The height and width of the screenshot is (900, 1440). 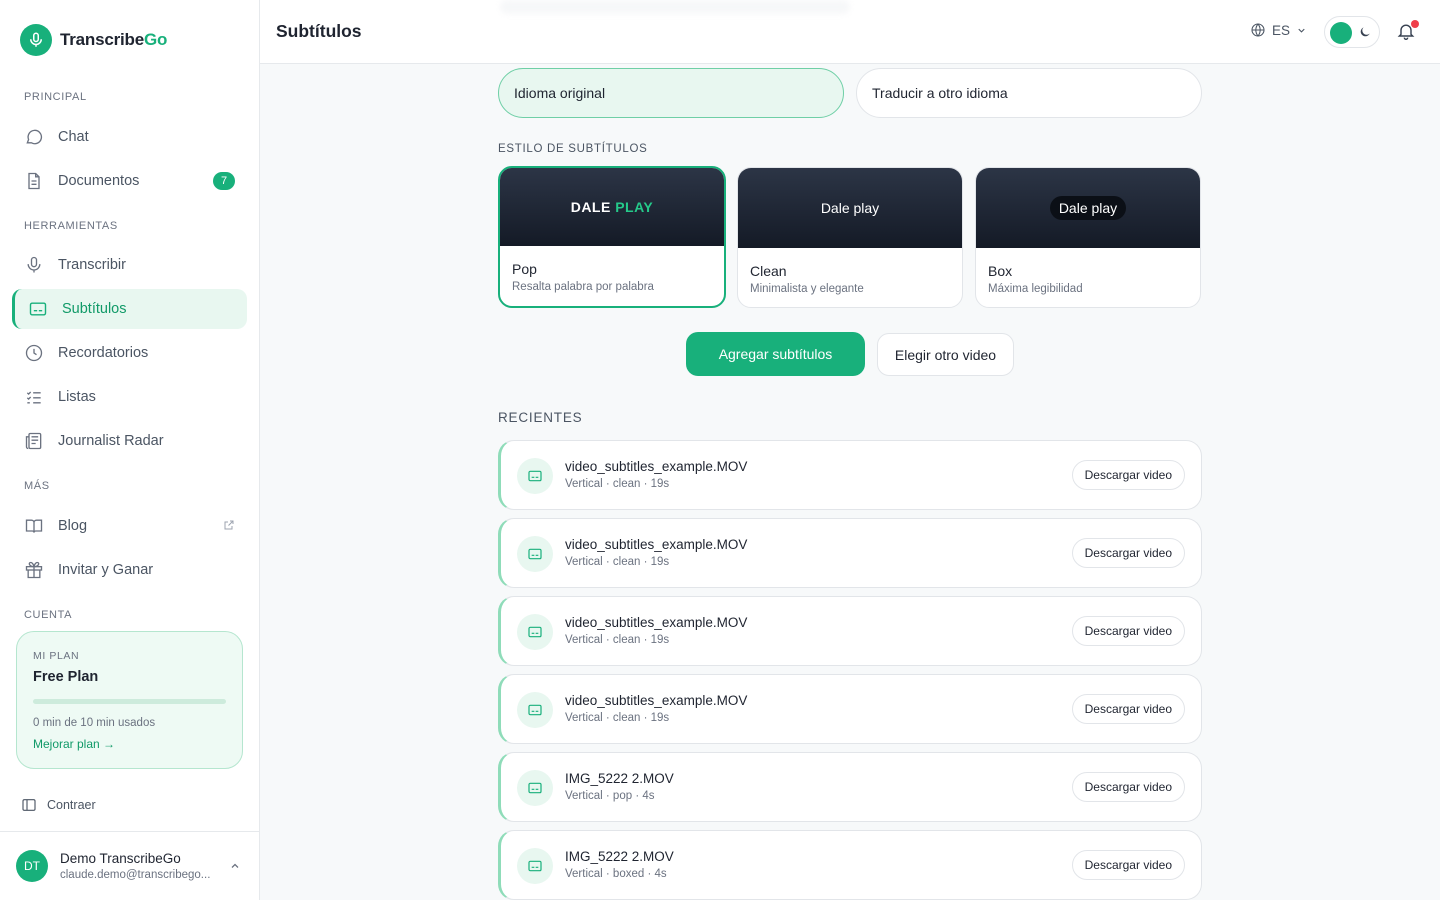 I want to click on sidebar-item-label: Journalist Radar, so click(x=111, y=441).